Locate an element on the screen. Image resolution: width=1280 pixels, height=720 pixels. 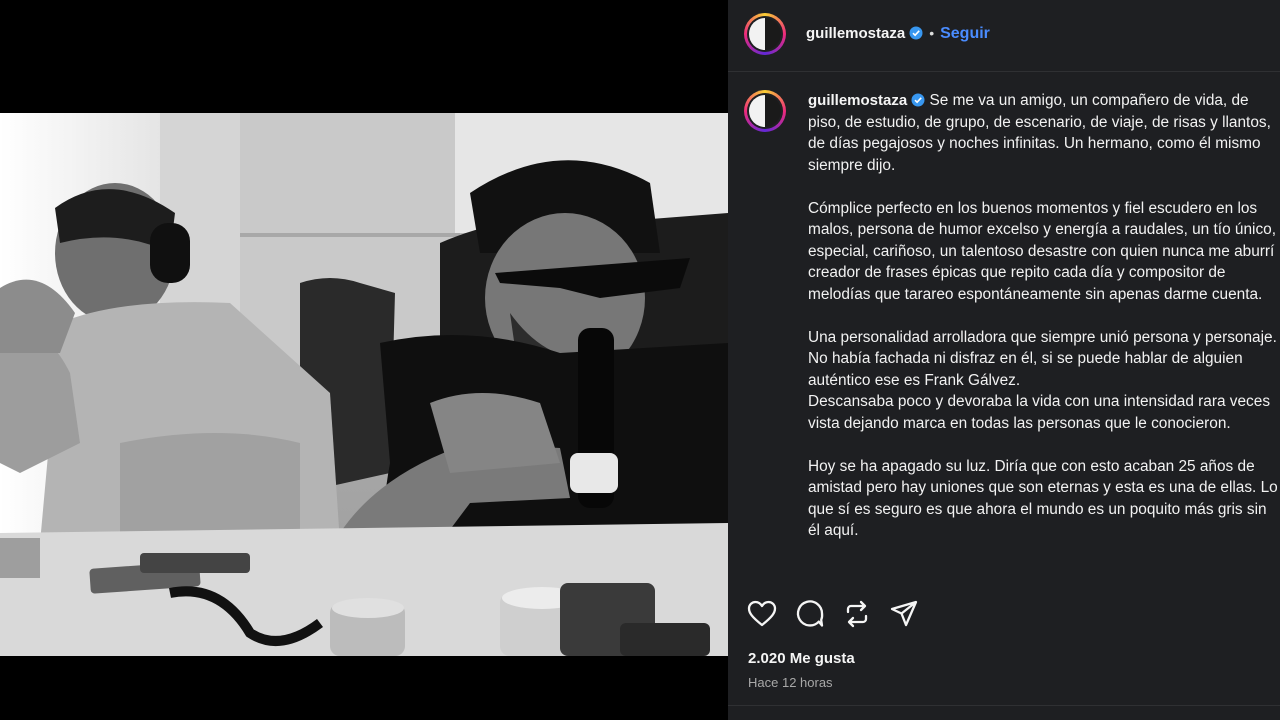
share-icon is located at coordinates (904, 614).